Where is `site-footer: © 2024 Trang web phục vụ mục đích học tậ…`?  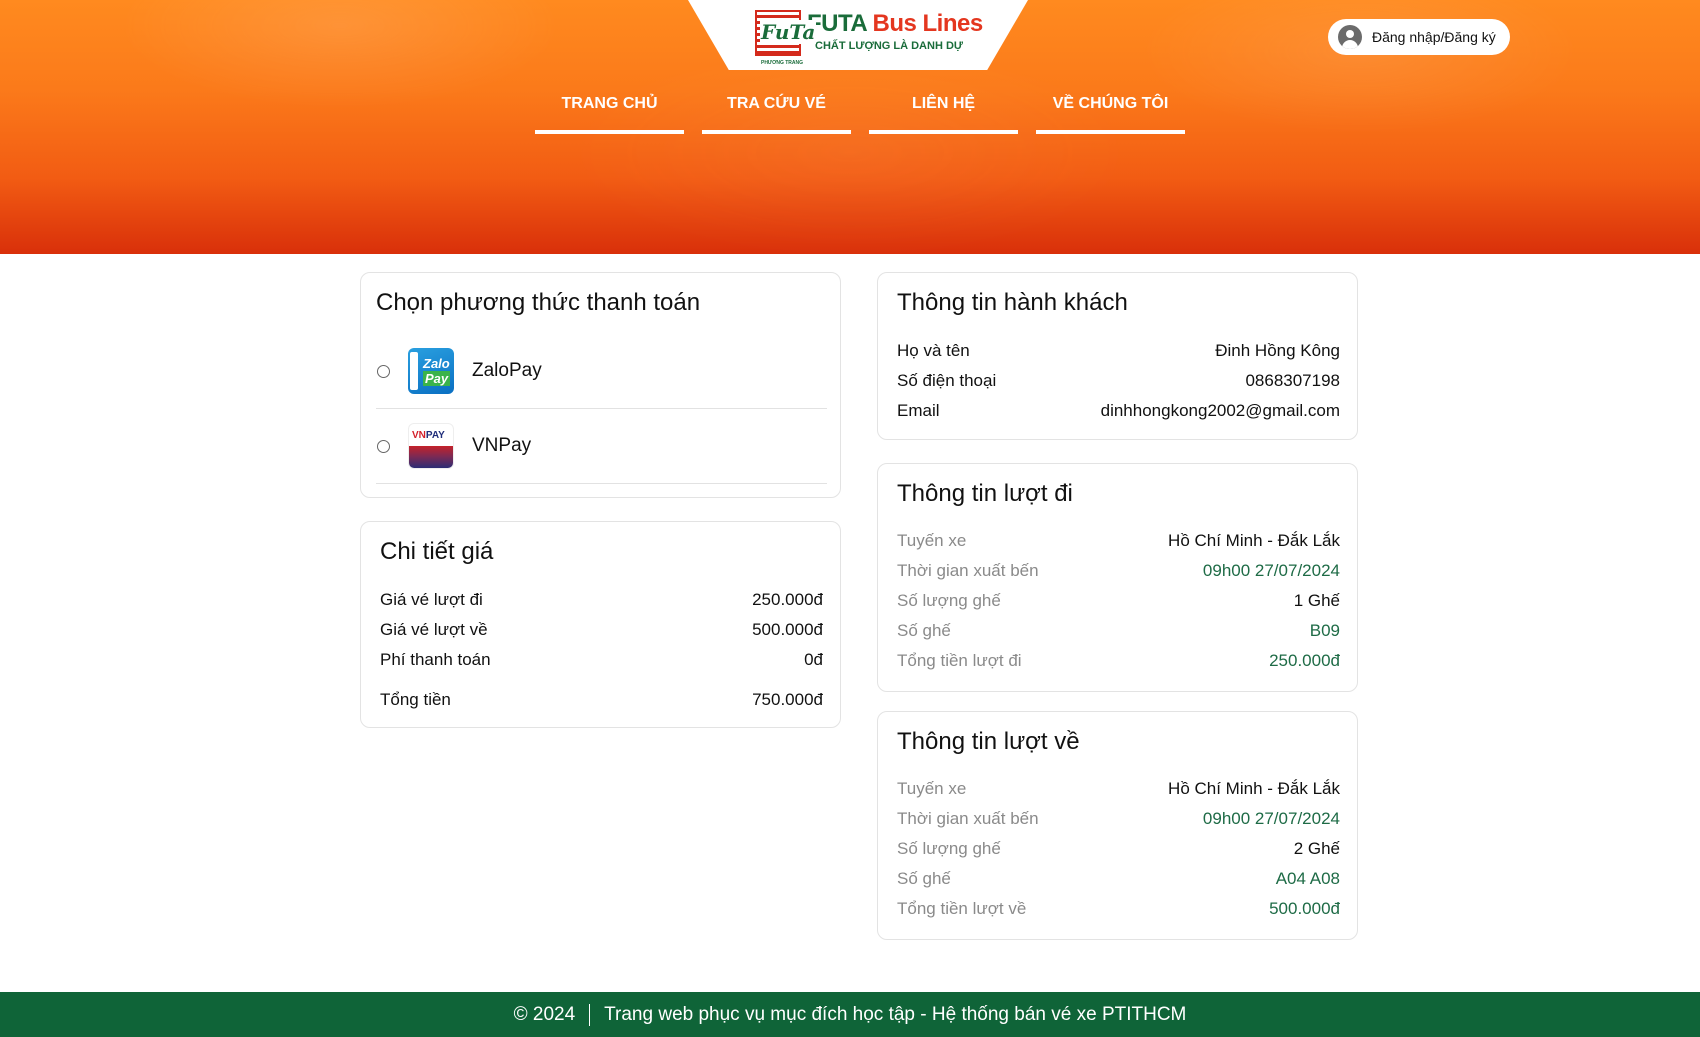
site-footer: © 2024 Trang web phục vụ mục đích học tậ… is located at coordinates (850, 1014).